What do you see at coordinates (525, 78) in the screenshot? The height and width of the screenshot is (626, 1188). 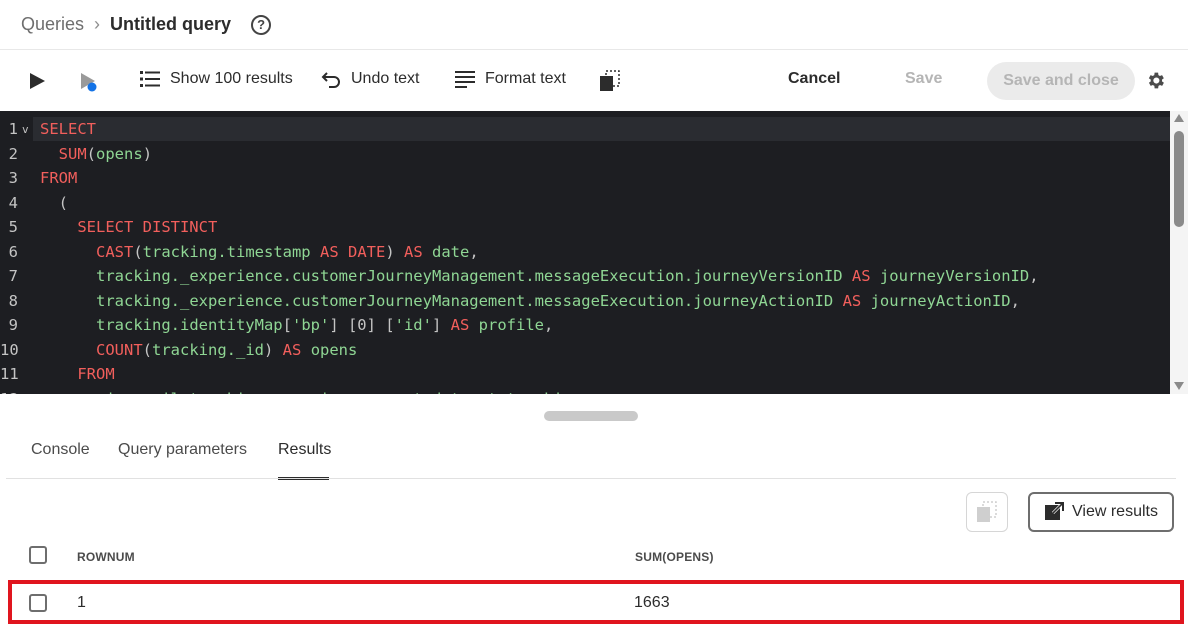 I see `format-label: Format text` at bounding box center [525, 78].